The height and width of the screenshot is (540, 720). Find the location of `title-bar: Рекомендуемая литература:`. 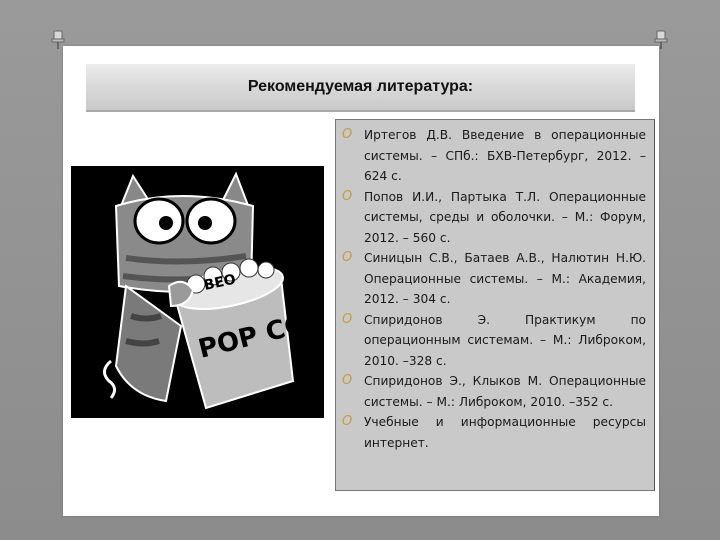

title-bar: Рекомендуемая литература: is located at coordinates (360, 88).